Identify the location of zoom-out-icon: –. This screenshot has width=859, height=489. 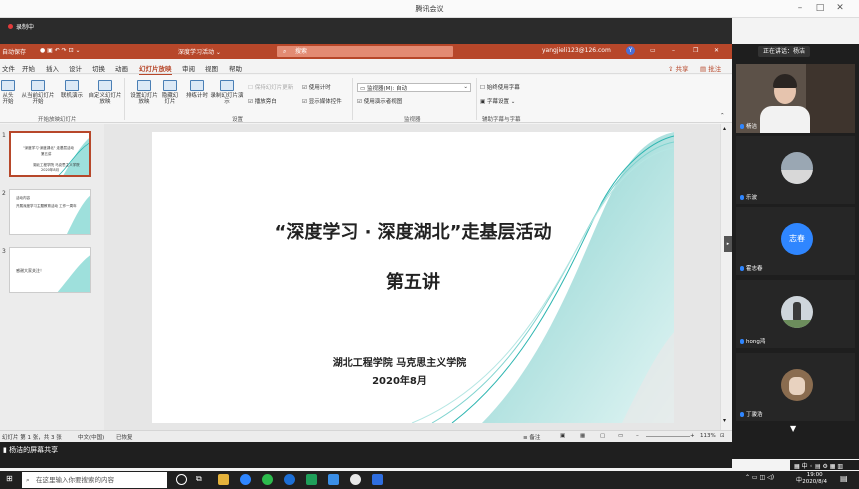
(637, 436).